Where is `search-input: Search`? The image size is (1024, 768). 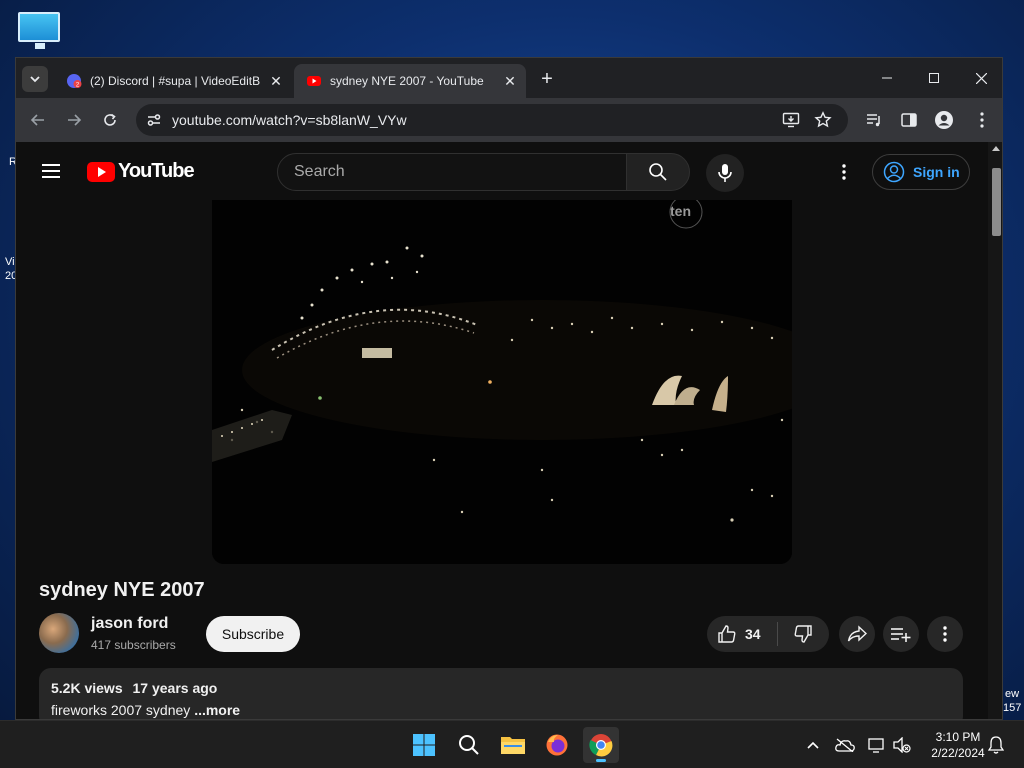
search-input: Search is located at coordinates (452, 172).